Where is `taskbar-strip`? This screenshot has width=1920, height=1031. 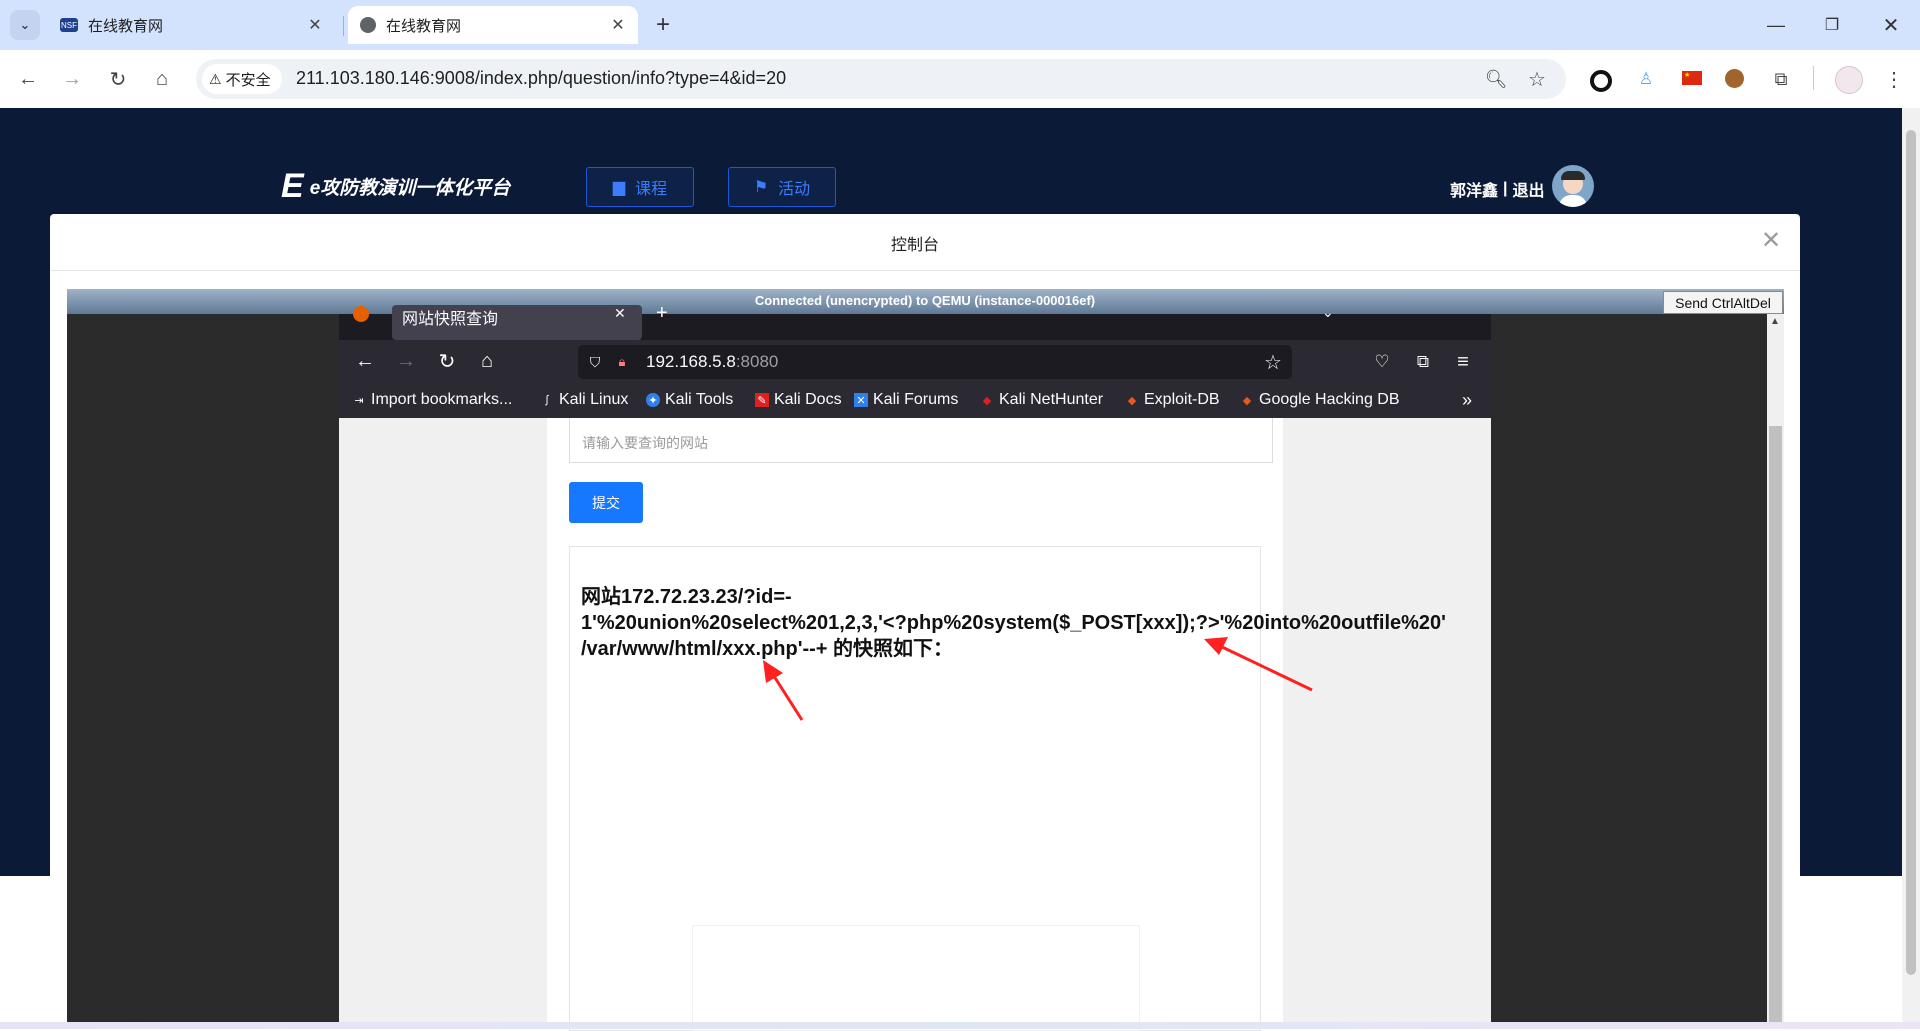 taskbar-strip is located at coordinates (960, 1025).